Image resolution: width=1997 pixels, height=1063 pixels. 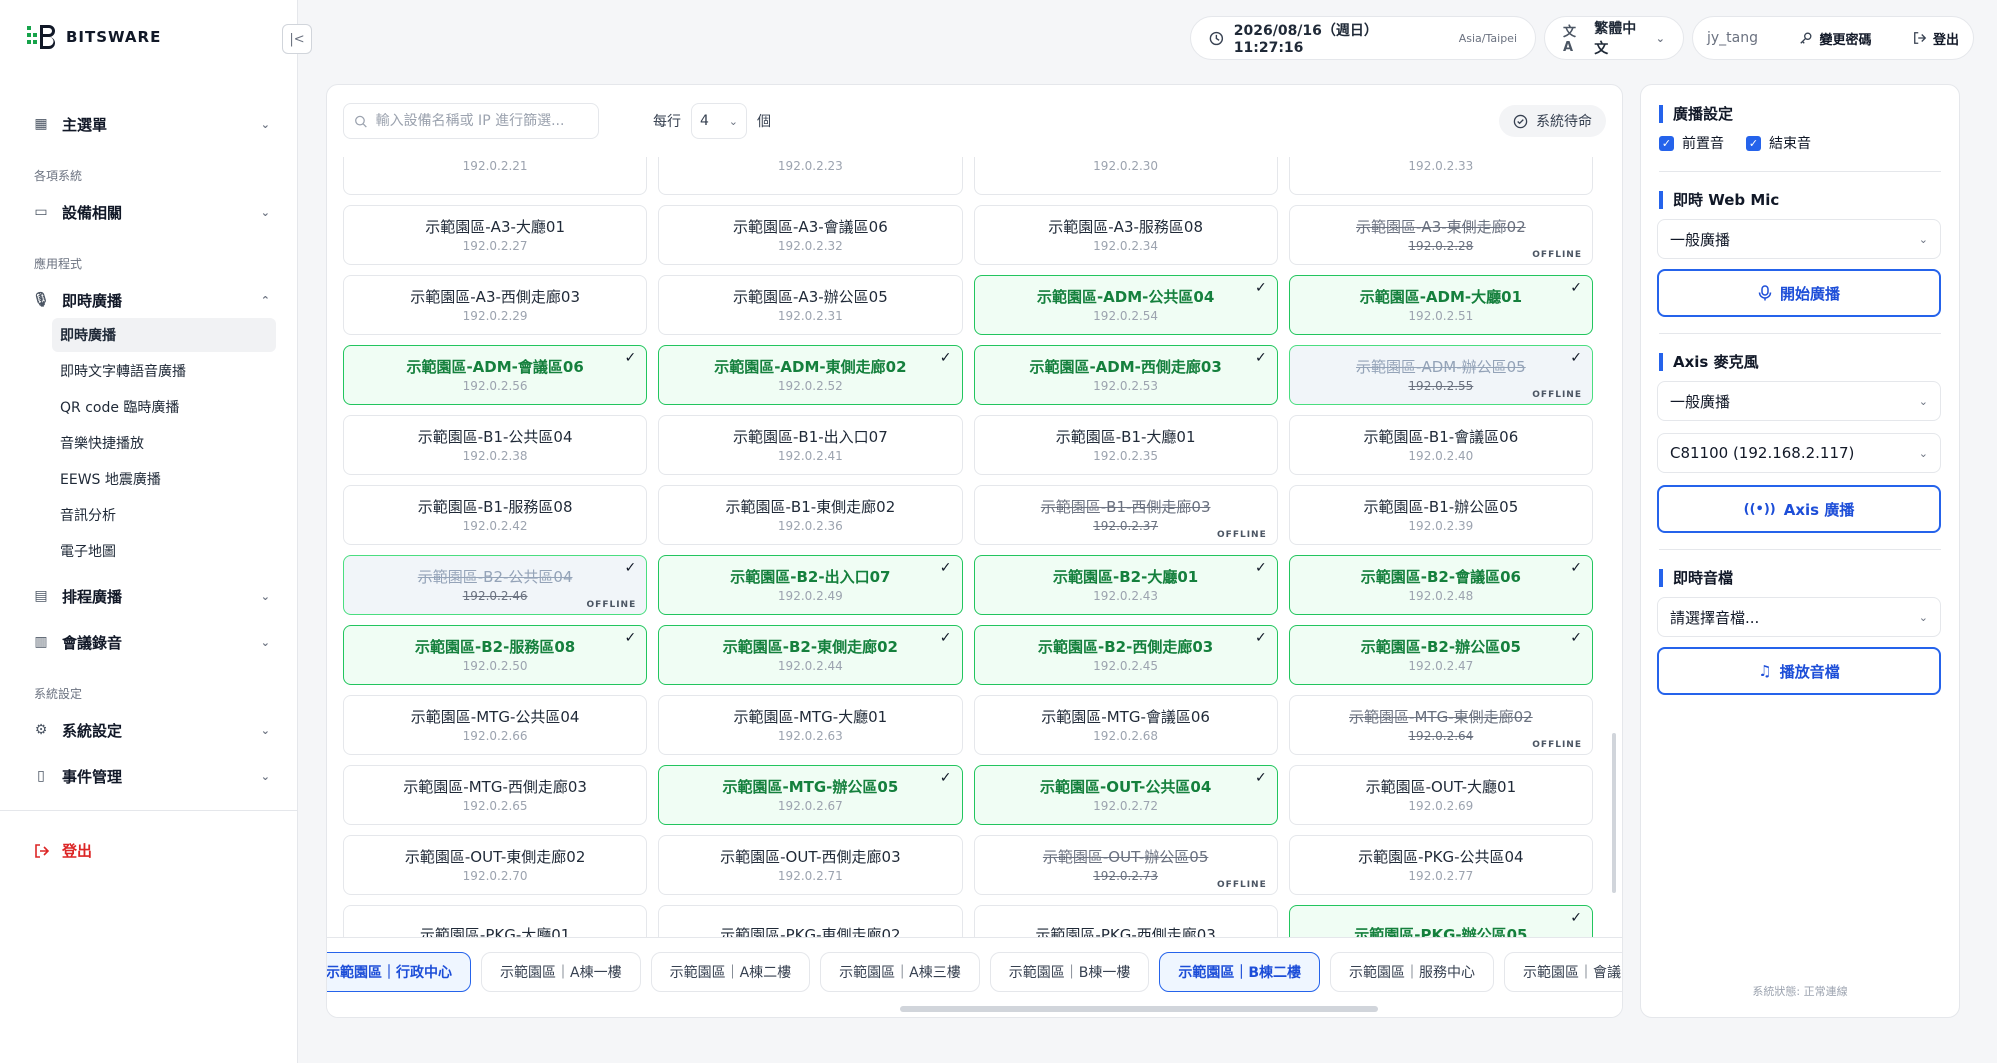 I want to click on nav-section-label: 各項系統, so click(x=58, y=176).